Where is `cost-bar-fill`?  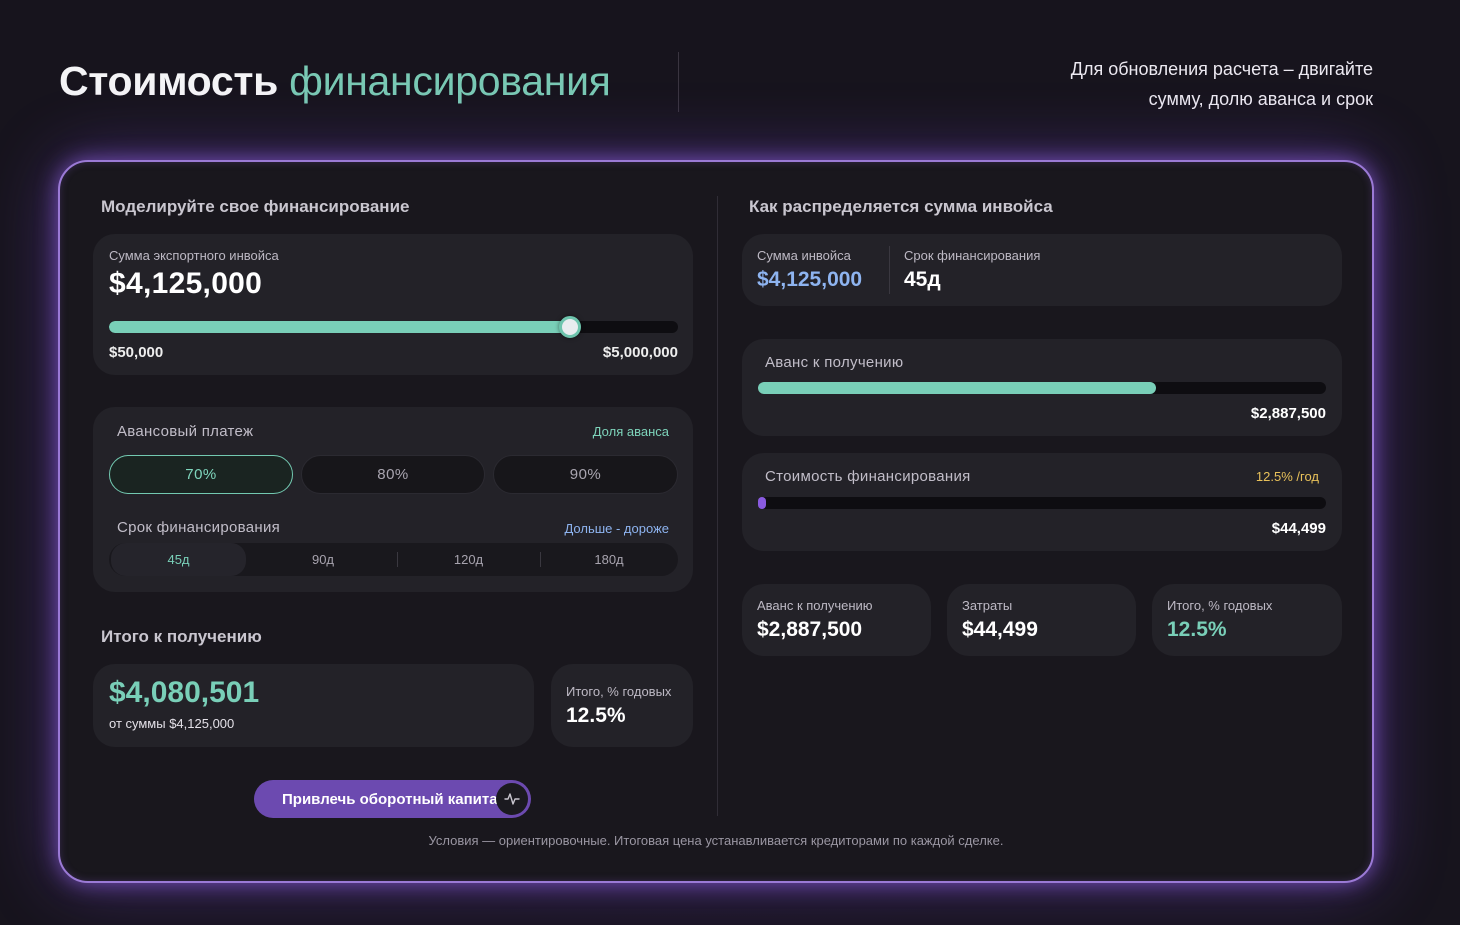 cost-bar-fill is located at coordinates (762, 503).